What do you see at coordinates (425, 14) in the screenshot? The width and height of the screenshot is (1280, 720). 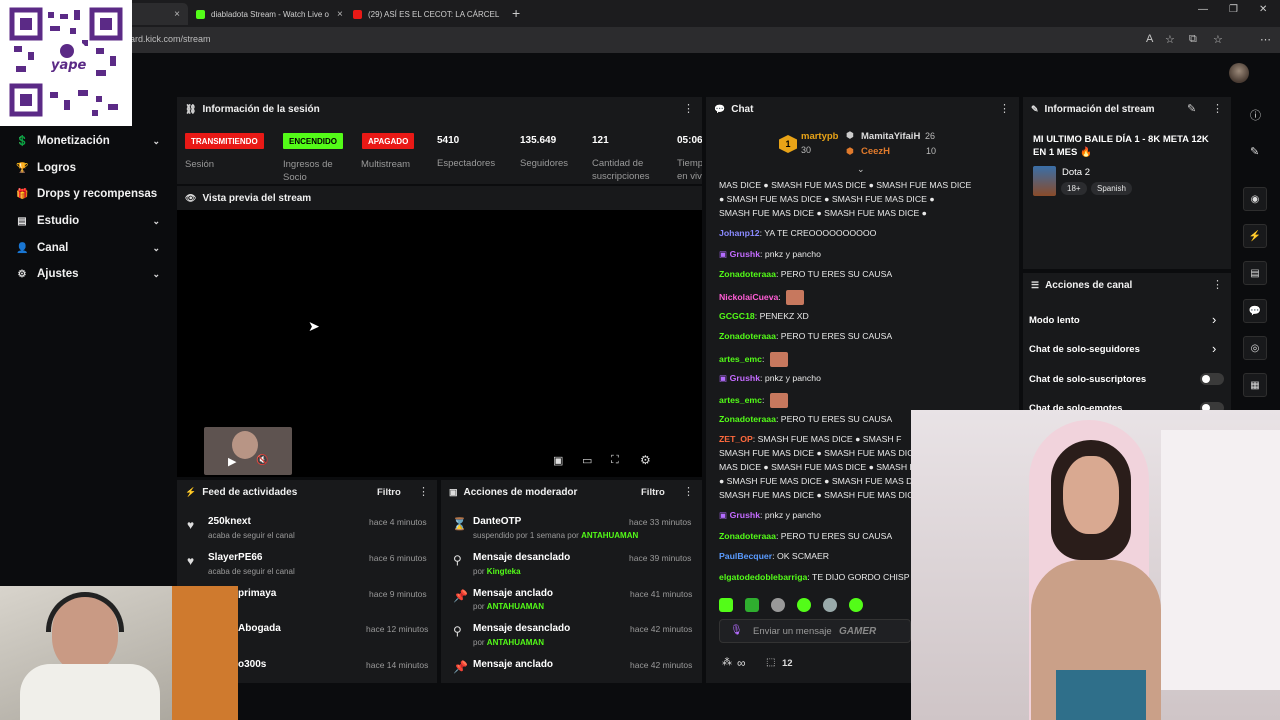 I see `browser-tab-youtube: (29) ASÍ ES EL CECOT: LA CÁRCEL ×` at bounding box center [425, 14].